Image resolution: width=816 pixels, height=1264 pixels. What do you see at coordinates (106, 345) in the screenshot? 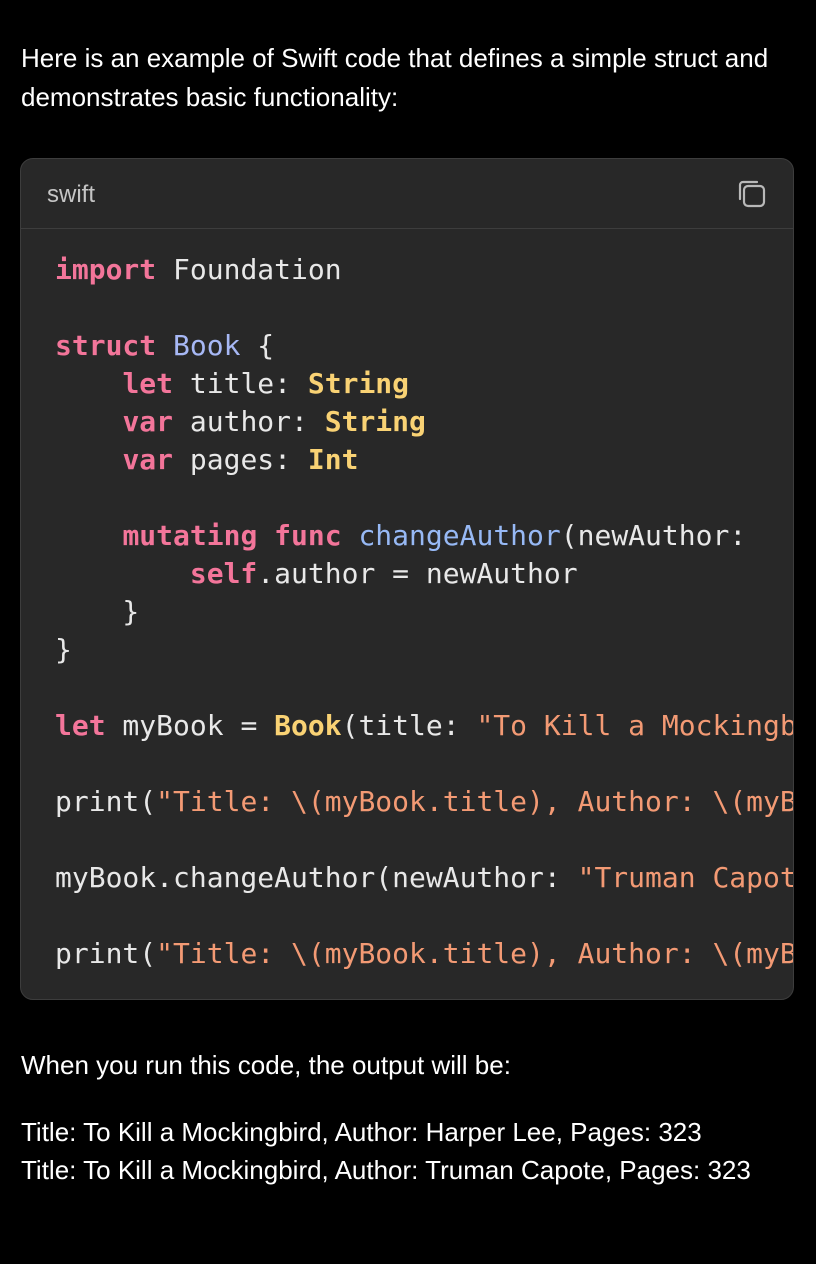
I see `code-keyword: struct` at bounding box center [106, 345].